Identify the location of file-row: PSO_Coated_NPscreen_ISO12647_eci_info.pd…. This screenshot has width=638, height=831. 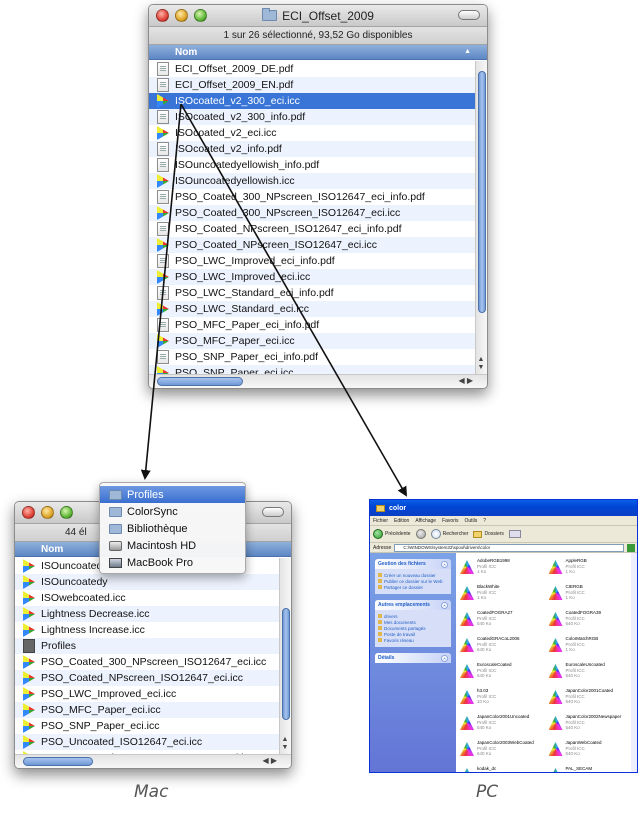
(312, 229).